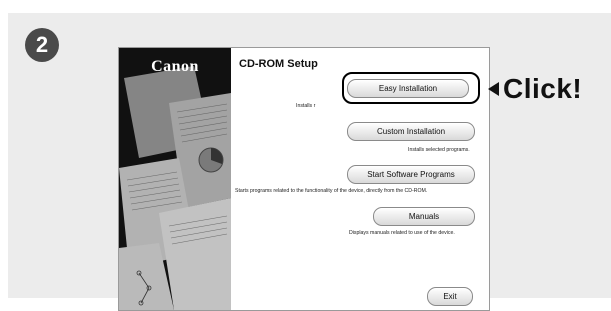 The width and height of the screenshot is (611, 311). I want to click on pointer-arrow-icon, so click(493, 89).